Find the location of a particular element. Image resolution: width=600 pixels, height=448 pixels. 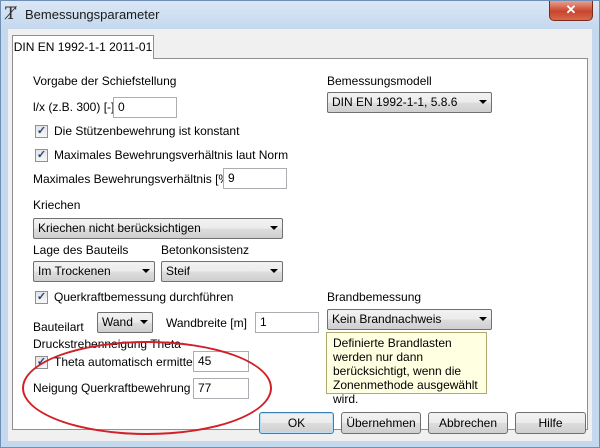

ok-button: OK is located at coordinates (296, 423).